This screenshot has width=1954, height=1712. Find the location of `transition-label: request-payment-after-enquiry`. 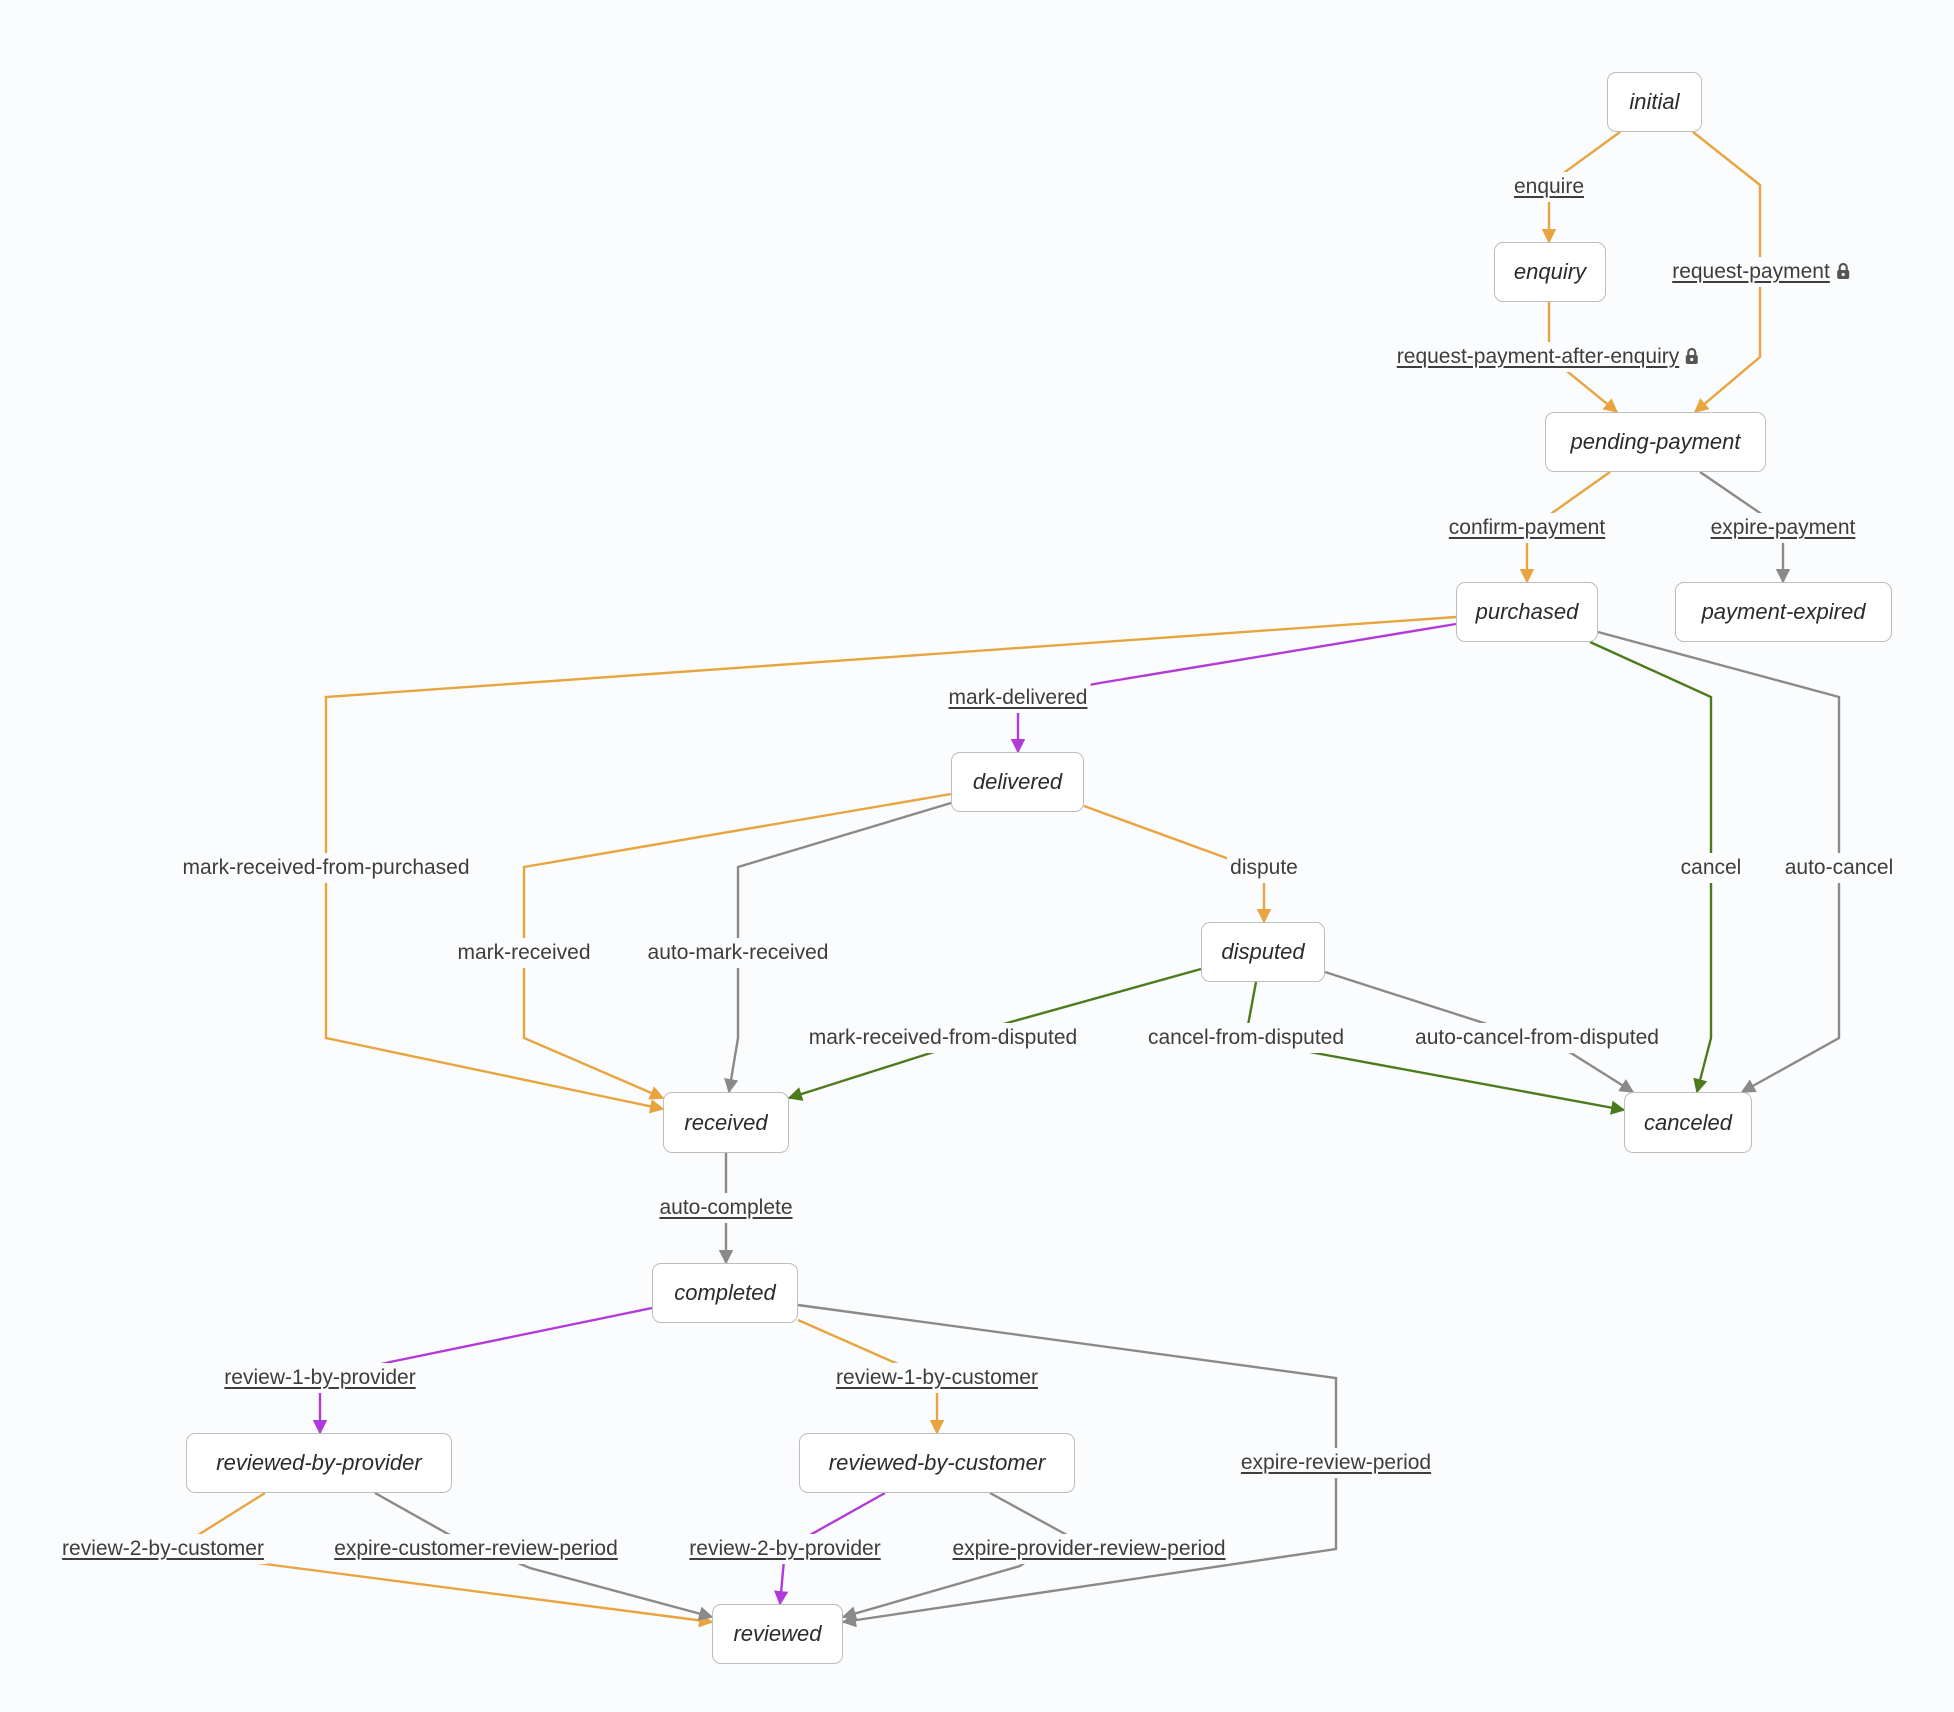

transition-label: request-payment-after-enquiry is located at coordinates (1538, 356).